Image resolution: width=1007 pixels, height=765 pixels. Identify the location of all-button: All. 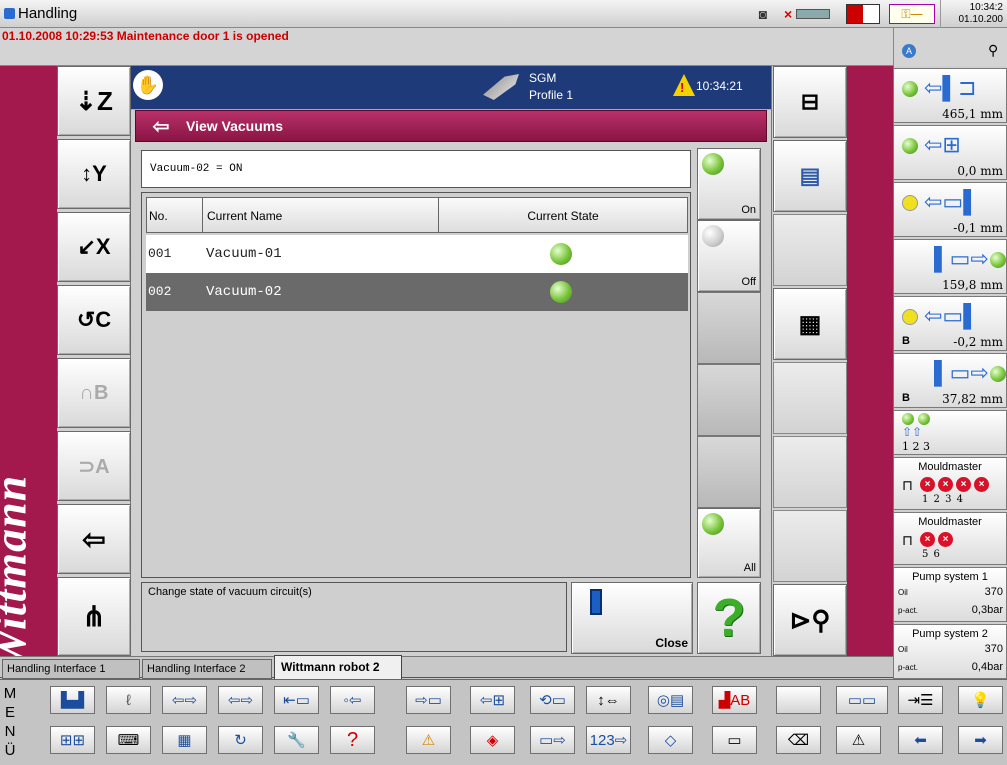
(729, 543).